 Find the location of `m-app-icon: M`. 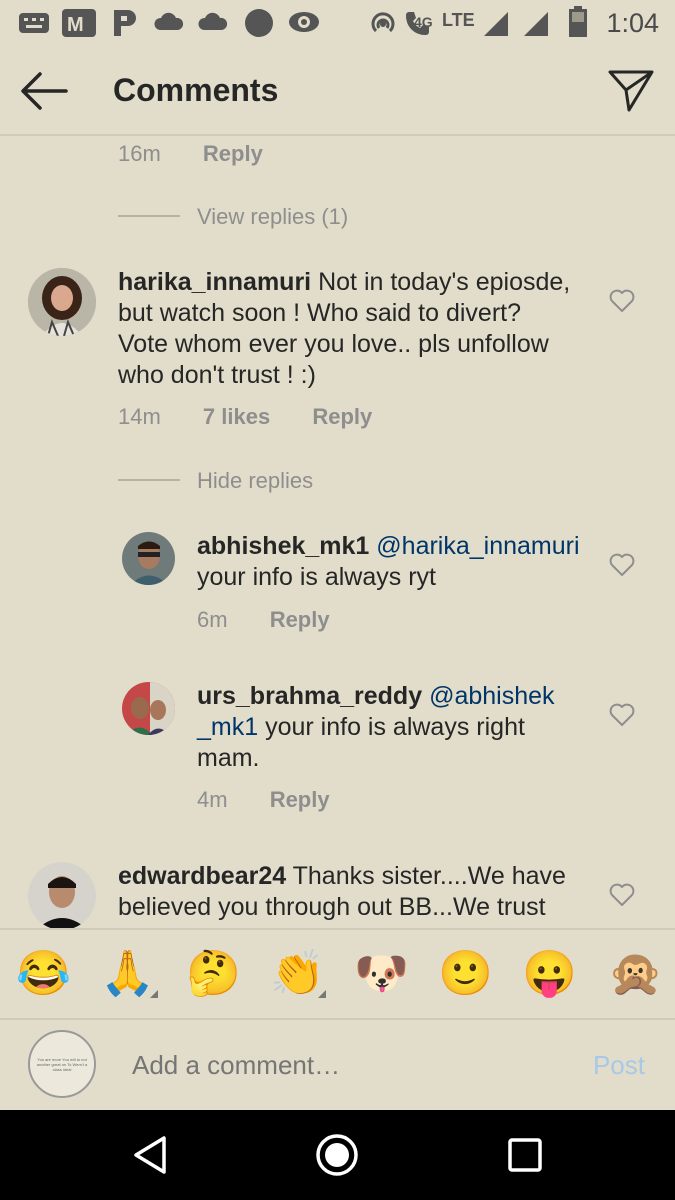

m-app-icon: M is located at coordinates (79, 23).